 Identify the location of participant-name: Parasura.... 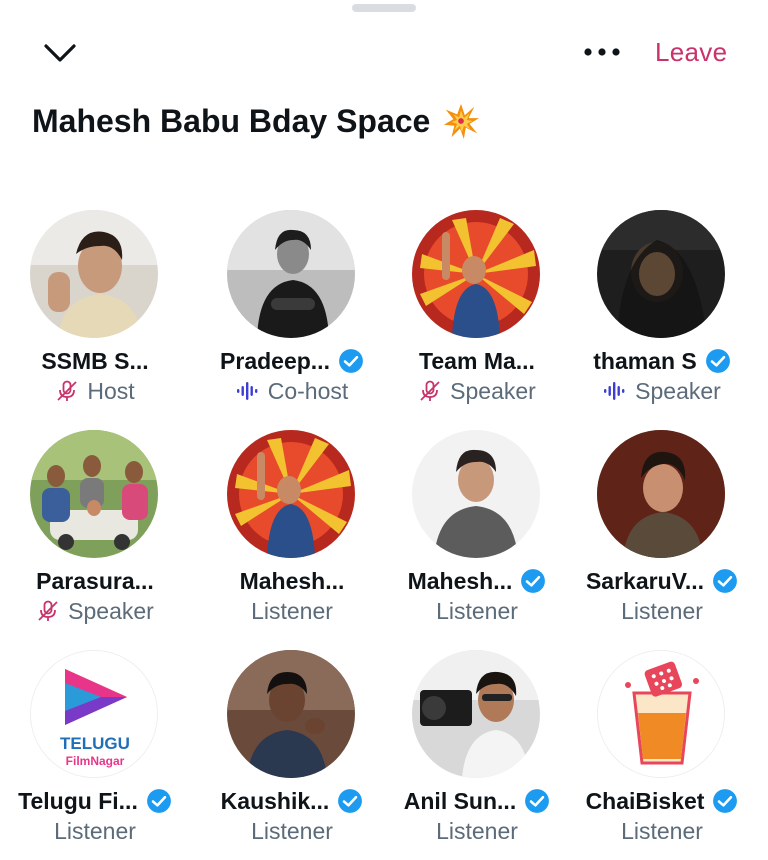
(95, 580).